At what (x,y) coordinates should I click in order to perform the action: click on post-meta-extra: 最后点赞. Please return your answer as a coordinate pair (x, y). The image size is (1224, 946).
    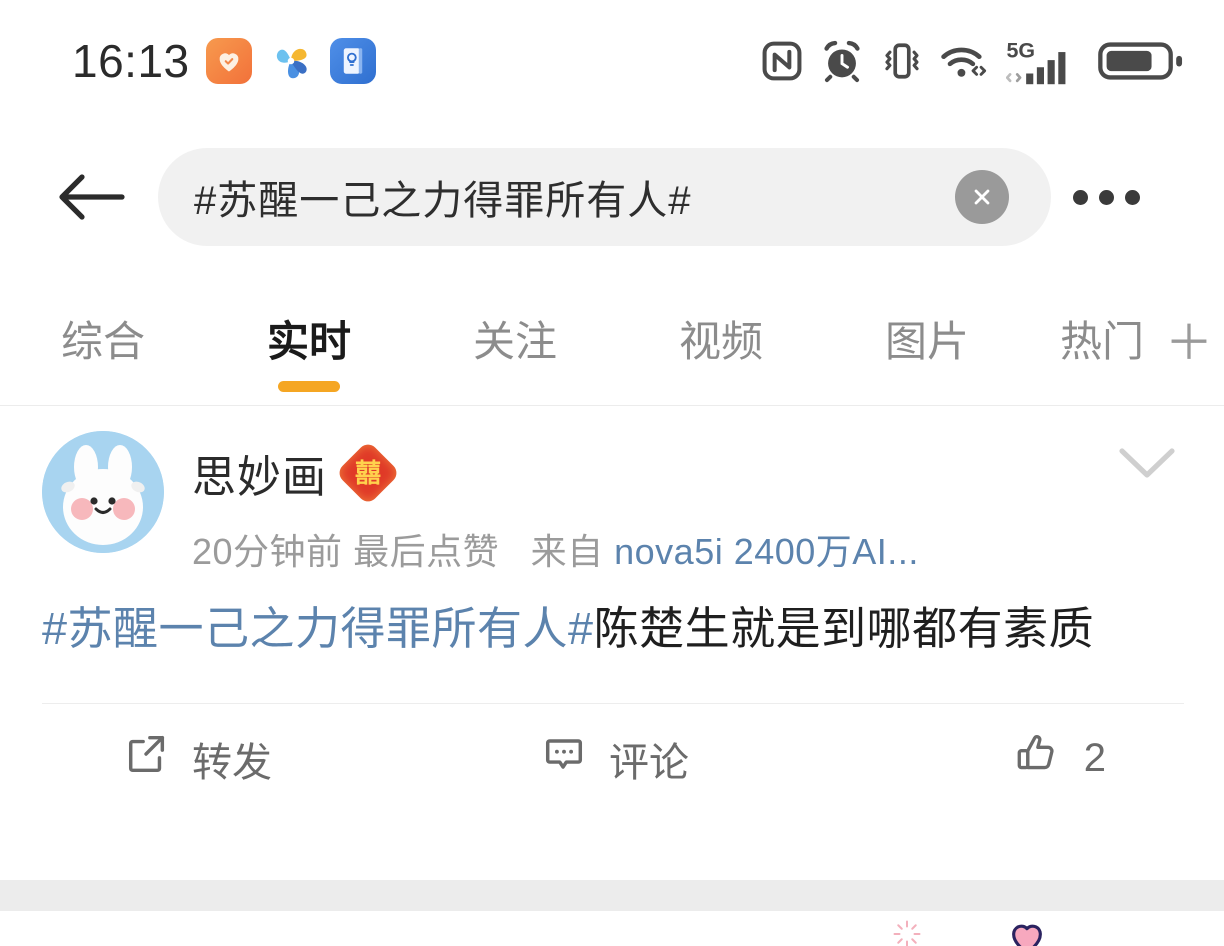
    Looking at the image, I should click on (426, 551).